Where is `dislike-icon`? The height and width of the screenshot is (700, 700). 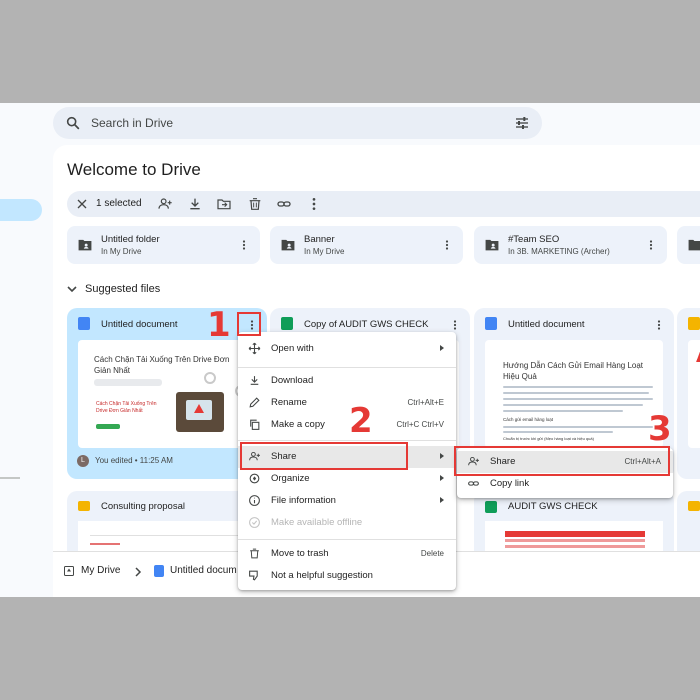 dislike-icon is located at coordinates (253, 575).